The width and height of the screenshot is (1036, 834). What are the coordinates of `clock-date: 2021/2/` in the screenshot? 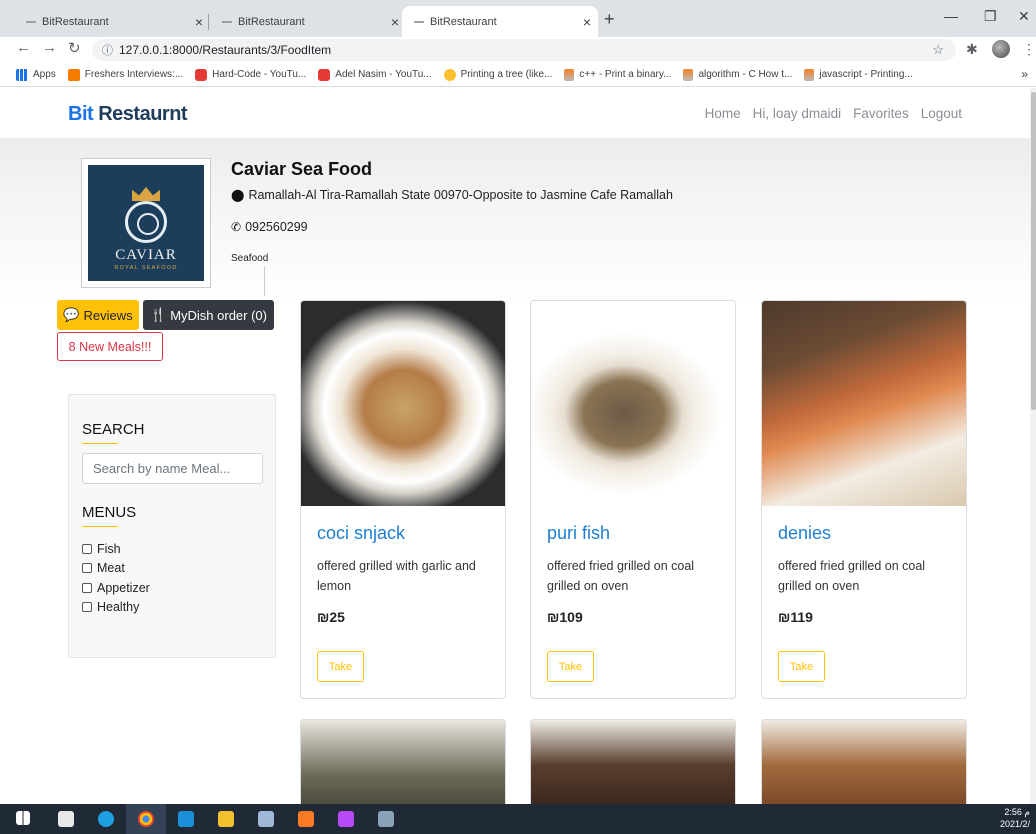 It's located at (1014, 824).